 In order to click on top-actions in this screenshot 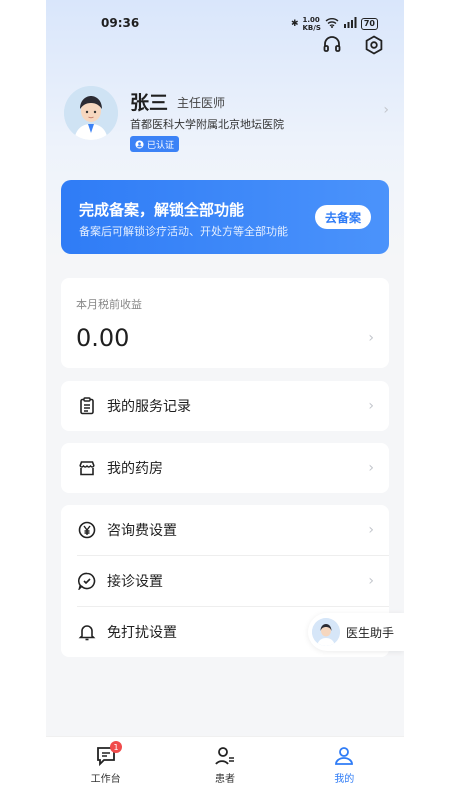, I will do `click(353, 47)`.